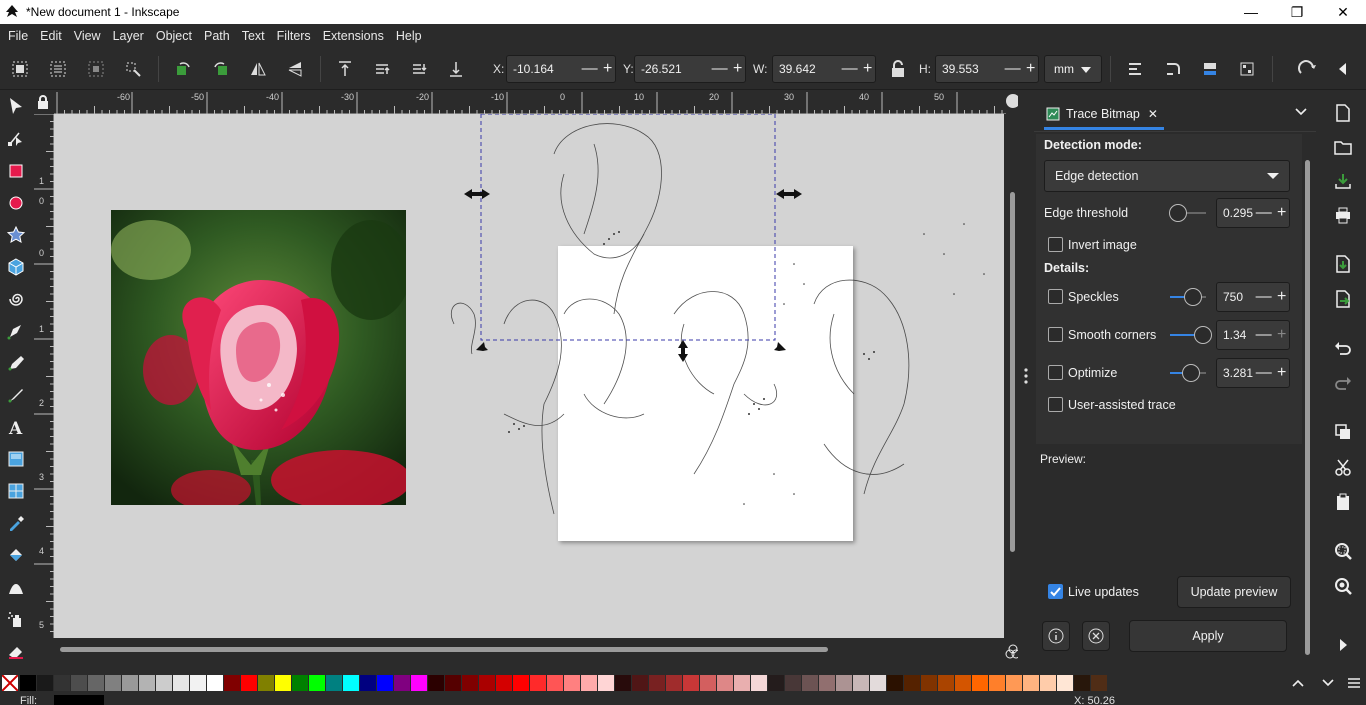  What do you see at coordinates (1055, 372) in the screenshot?
I see `optimize-checkbox` at bounding box center [1055, 372].